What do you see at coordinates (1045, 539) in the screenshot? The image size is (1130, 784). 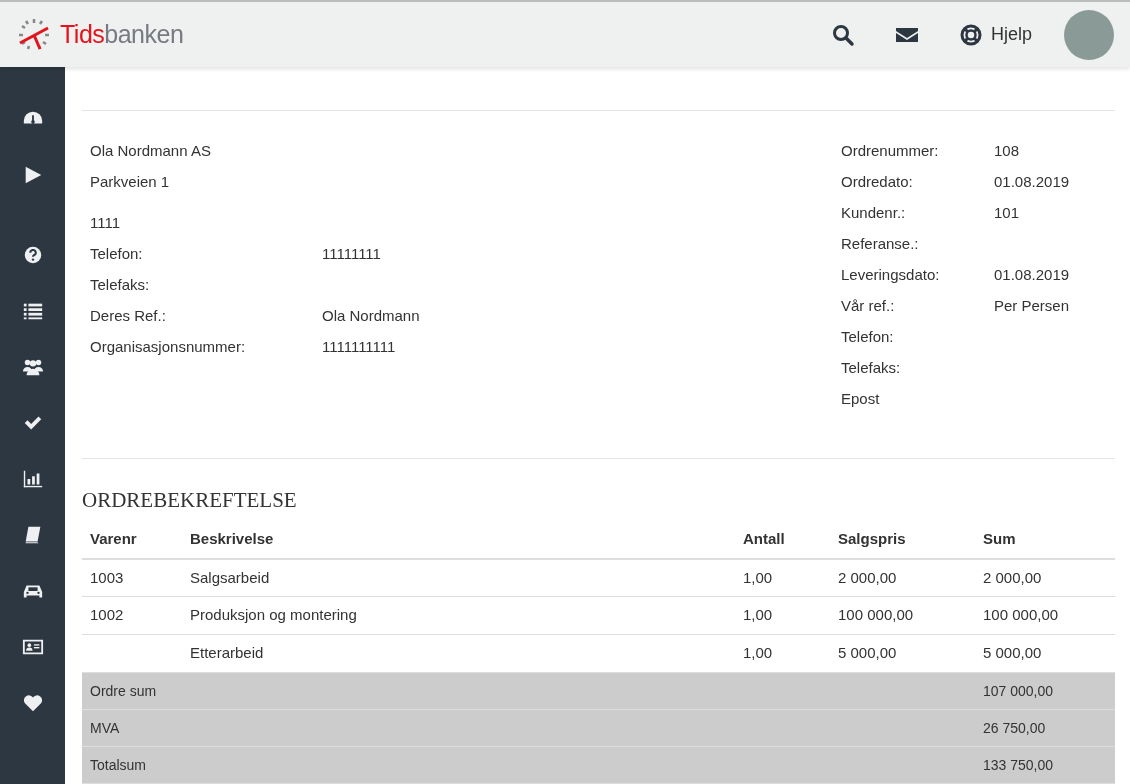 I see `column-header: Sum` at bounding box center [1045, 539].